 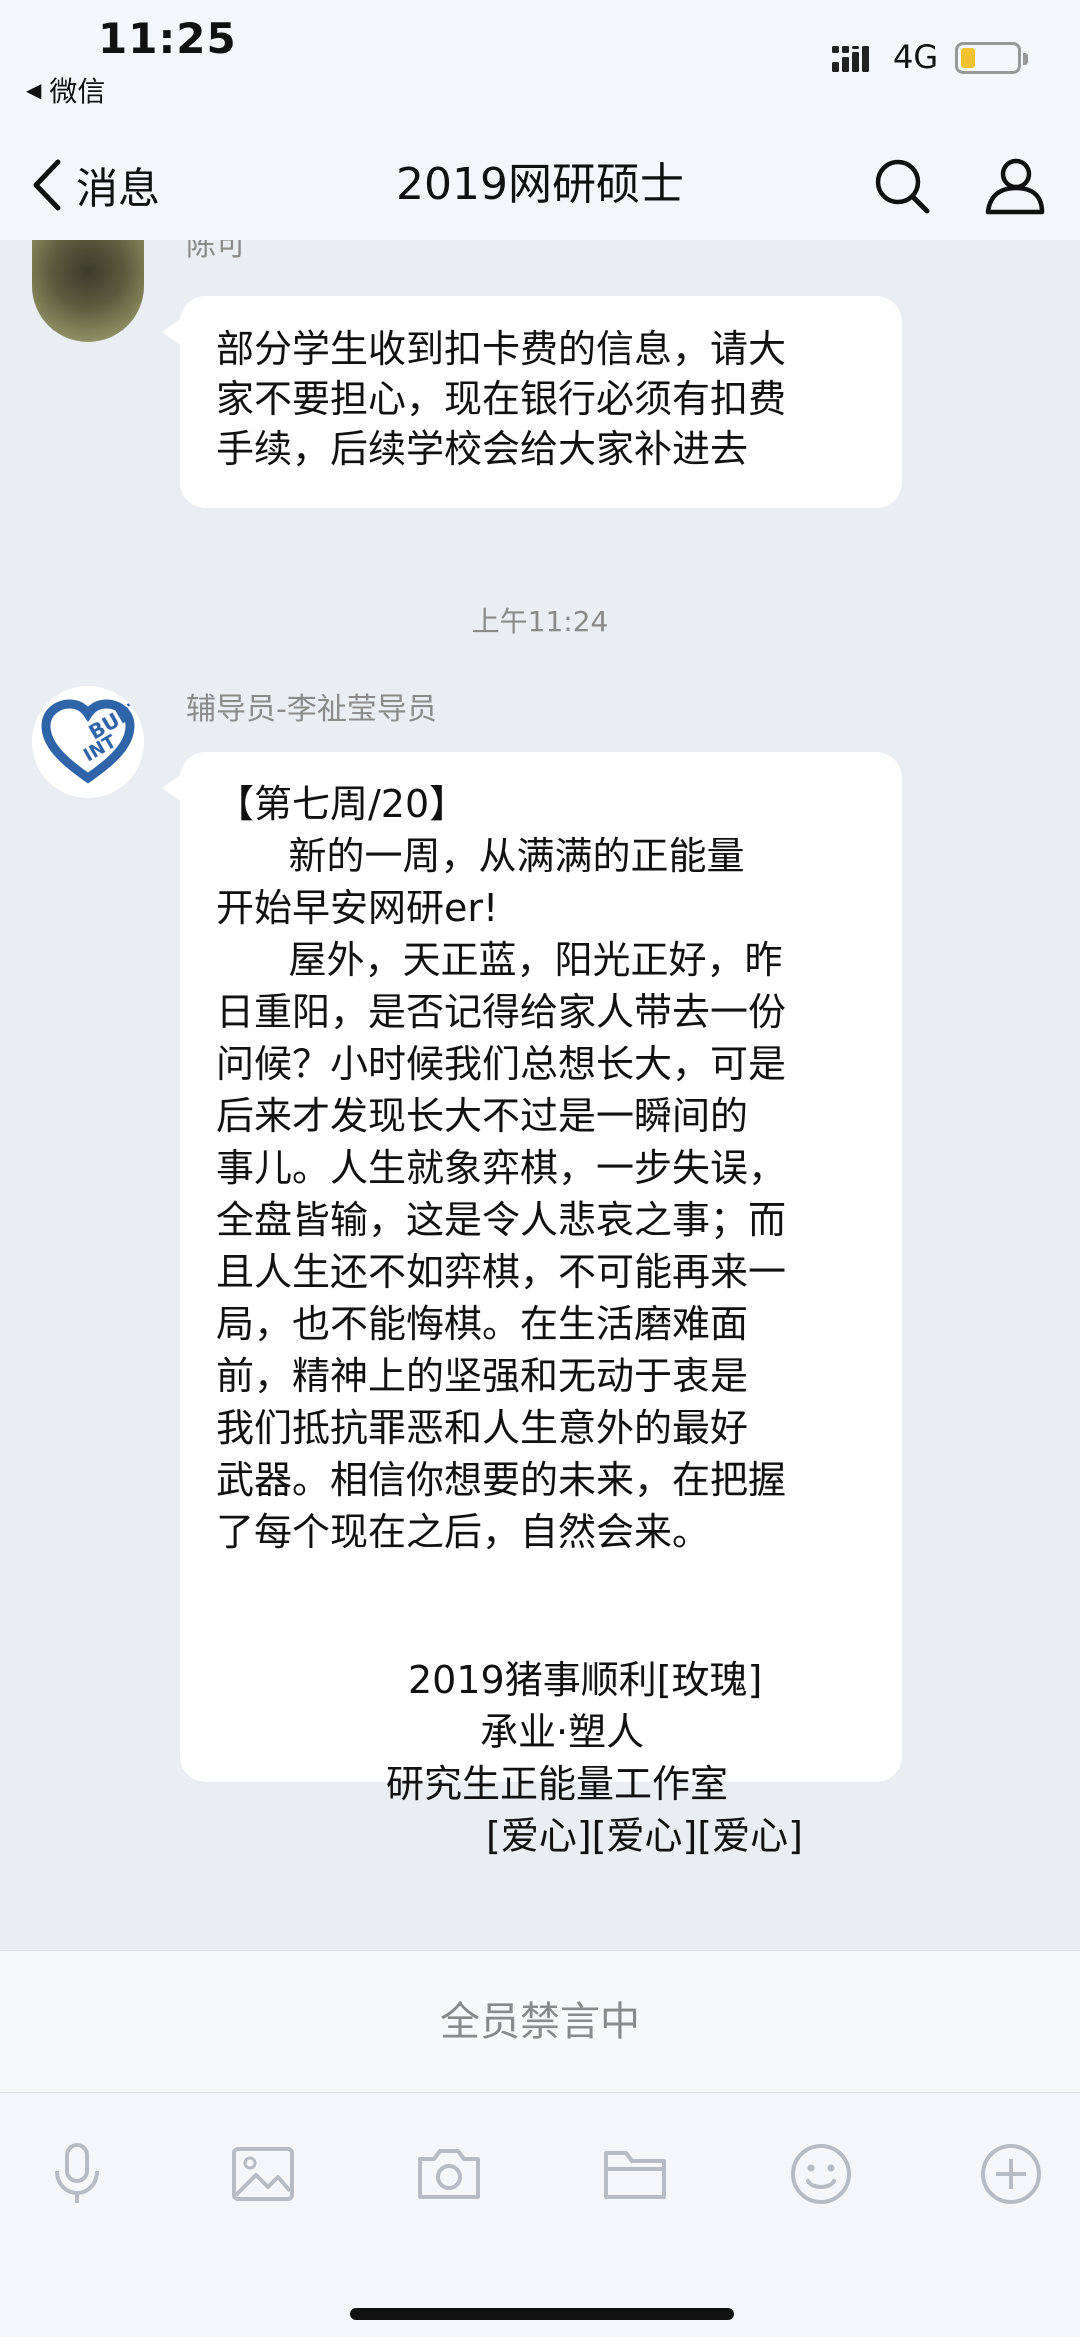 I want to click on back-button-label: 消息, so click(x=118, y=188).